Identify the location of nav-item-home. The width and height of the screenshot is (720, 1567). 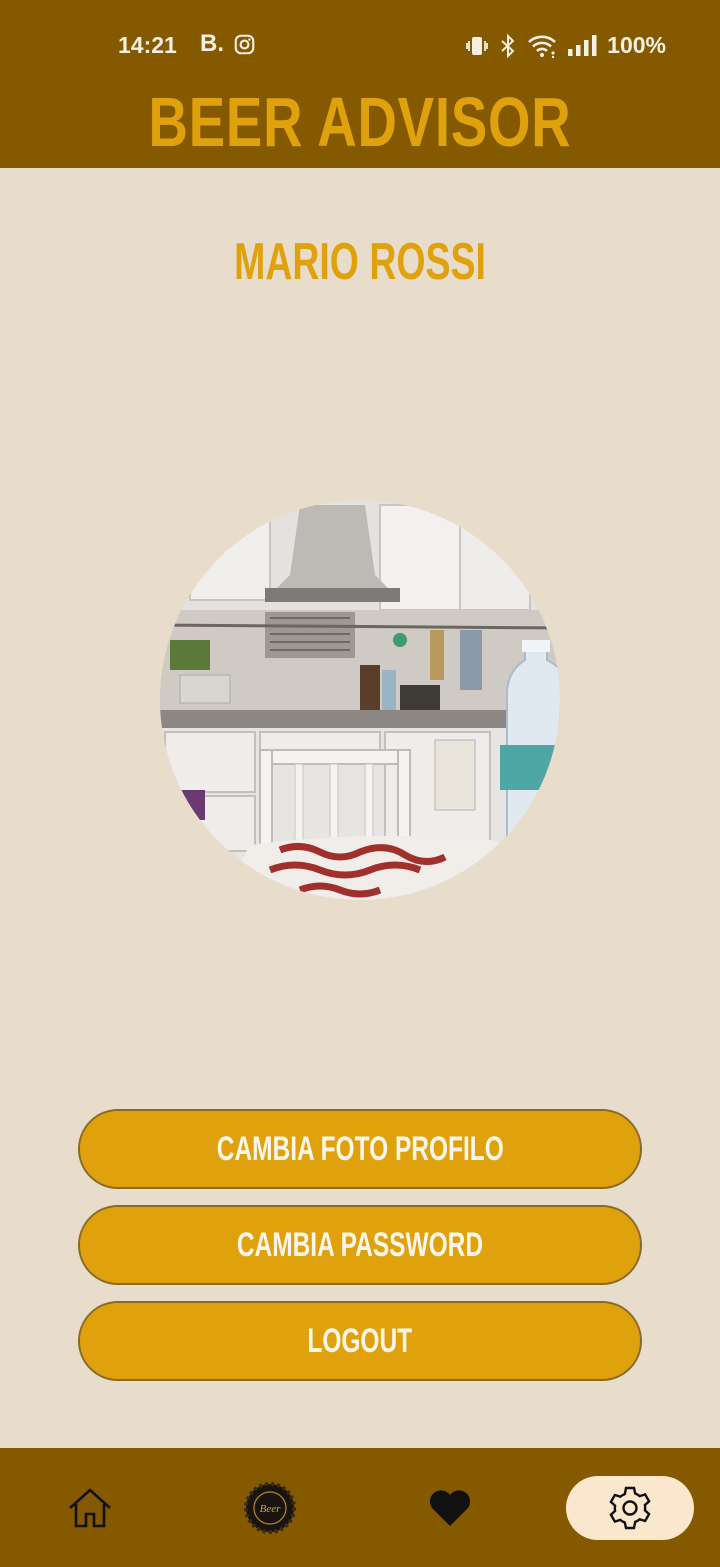
(90, 1508).